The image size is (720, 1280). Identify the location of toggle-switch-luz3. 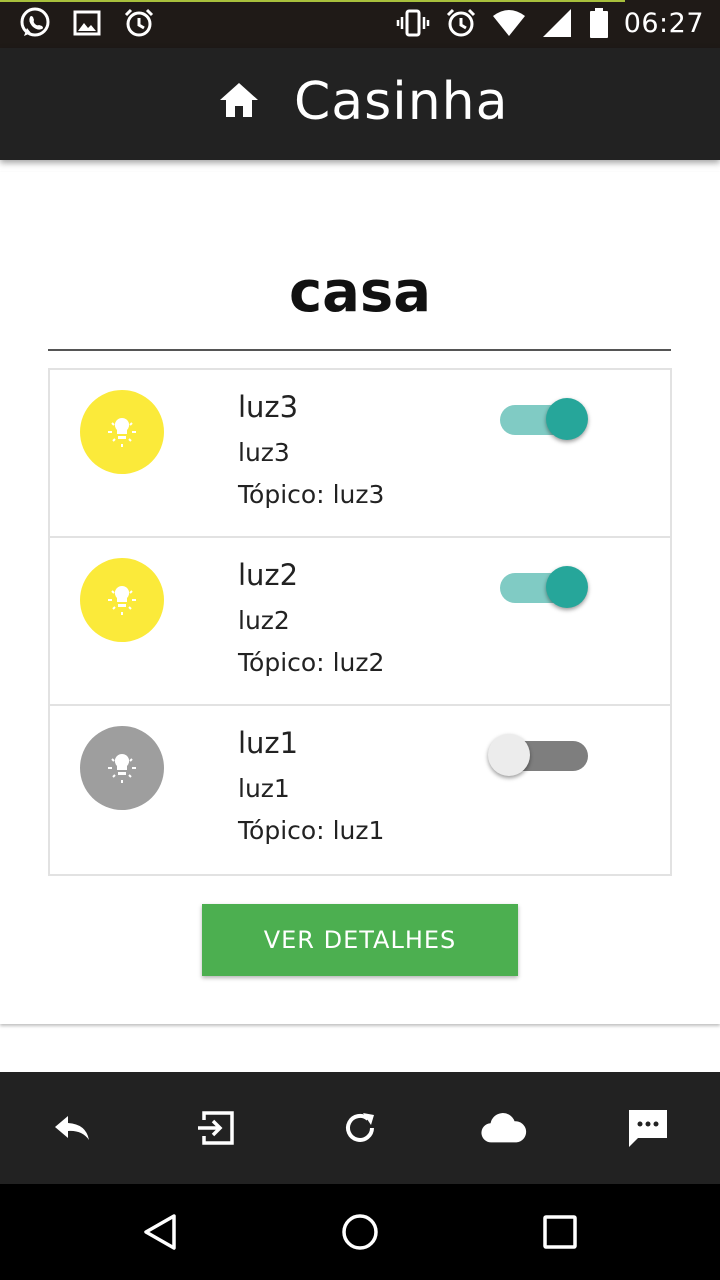
(545, 419).